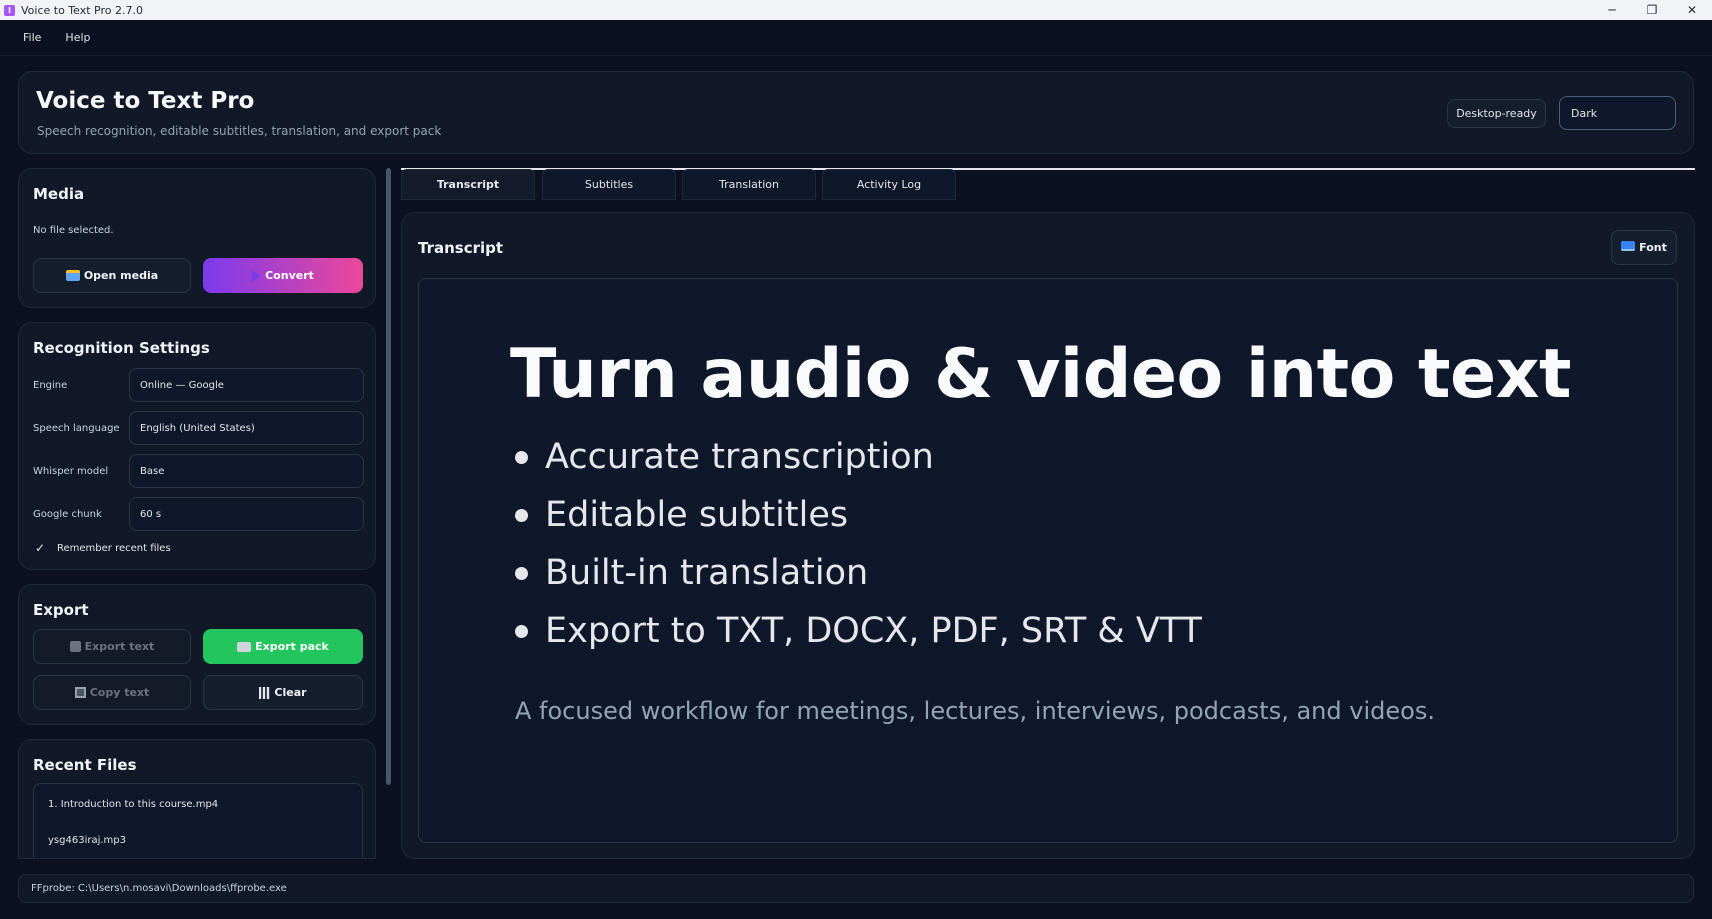 The width and height of the screenshot is (1712, 919). I want to click on monitor-icon, so click(1628, 247).